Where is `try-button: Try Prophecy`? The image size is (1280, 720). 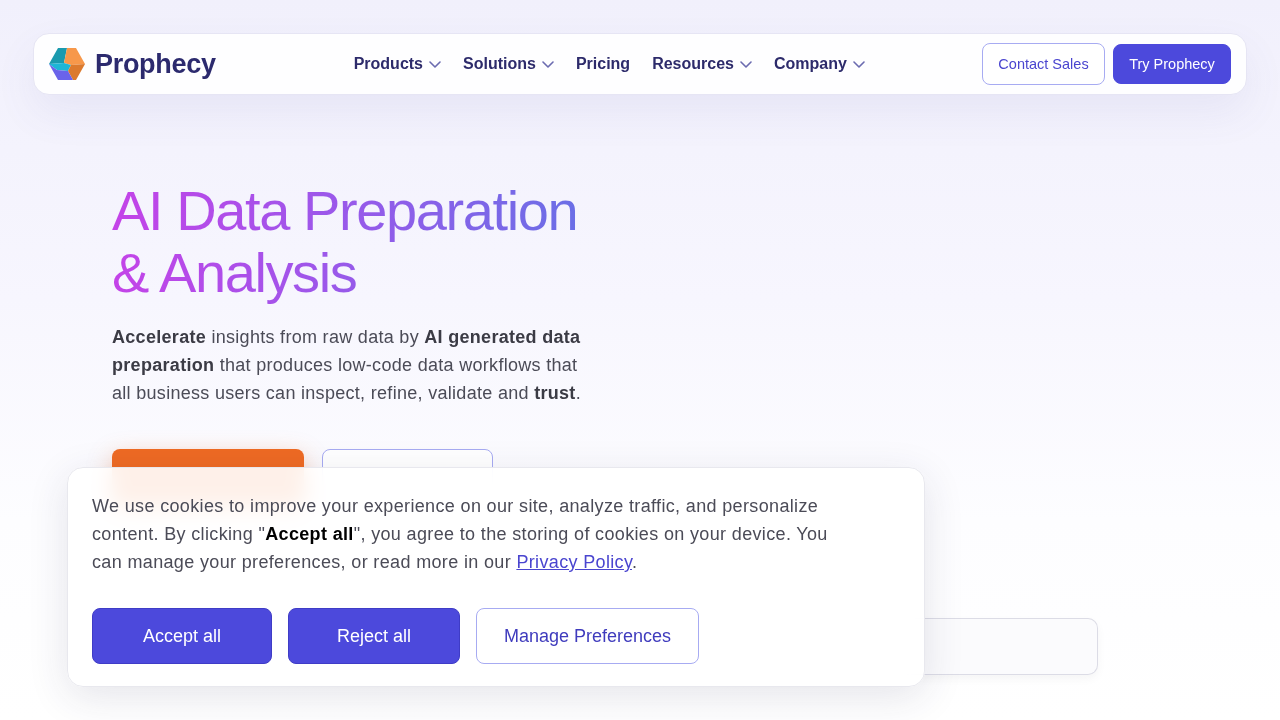 try-button: Try Prophecy is located at coordinates (1172, 64).